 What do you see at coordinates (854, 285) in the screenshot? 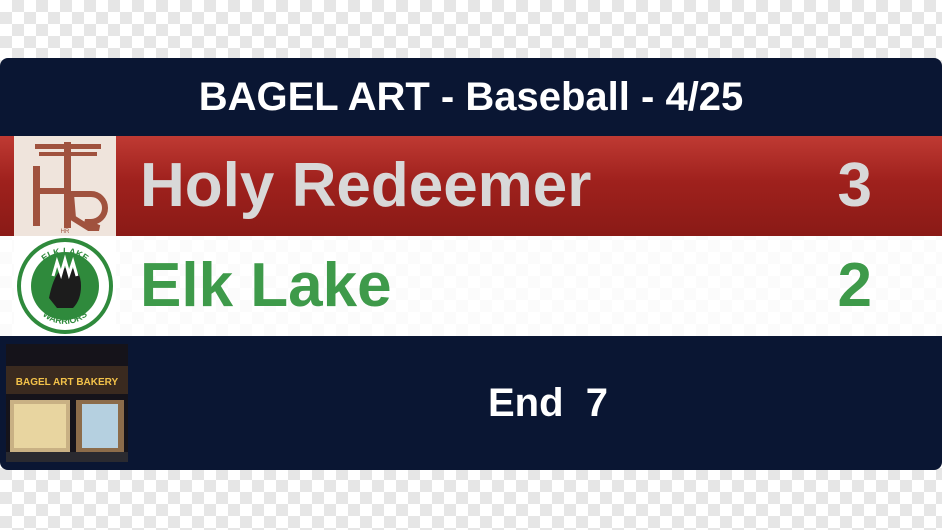
I see `away-team-score: 2` at bounding box center [854, 285].